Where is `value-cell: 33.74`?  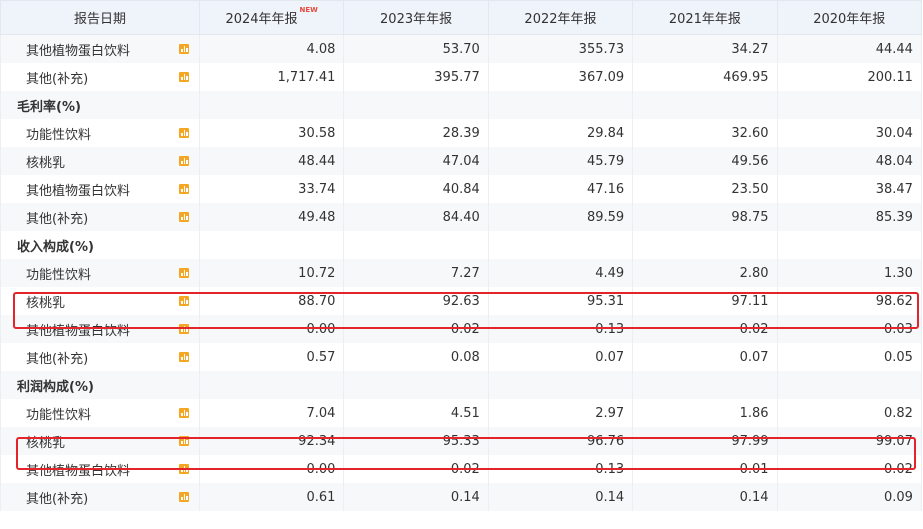
value-cell: 33.74 is located at coordinates (272, 189).